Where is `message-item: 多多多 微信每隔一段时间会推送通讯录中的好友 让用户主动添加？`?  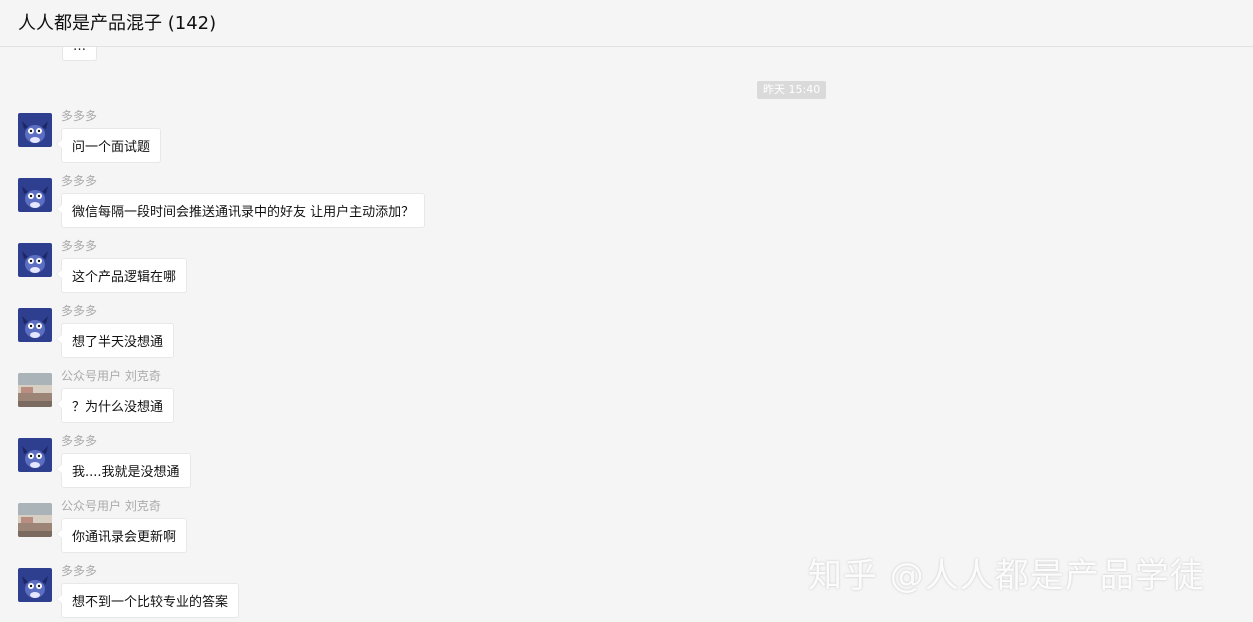
message-item: 多多多 微信每隔一段时间会推送通讯录中的好友 让用户主动添加？ is located at coordinates (450, 208).